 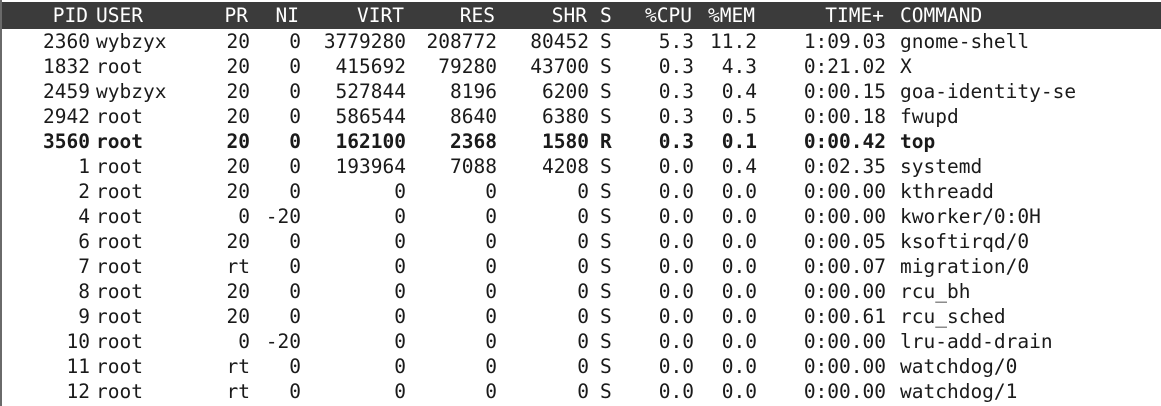 What do you see at coordinates (461, 41) in the screenshot?
I see `cell-res: 208772` at bounding box center [461, 41].